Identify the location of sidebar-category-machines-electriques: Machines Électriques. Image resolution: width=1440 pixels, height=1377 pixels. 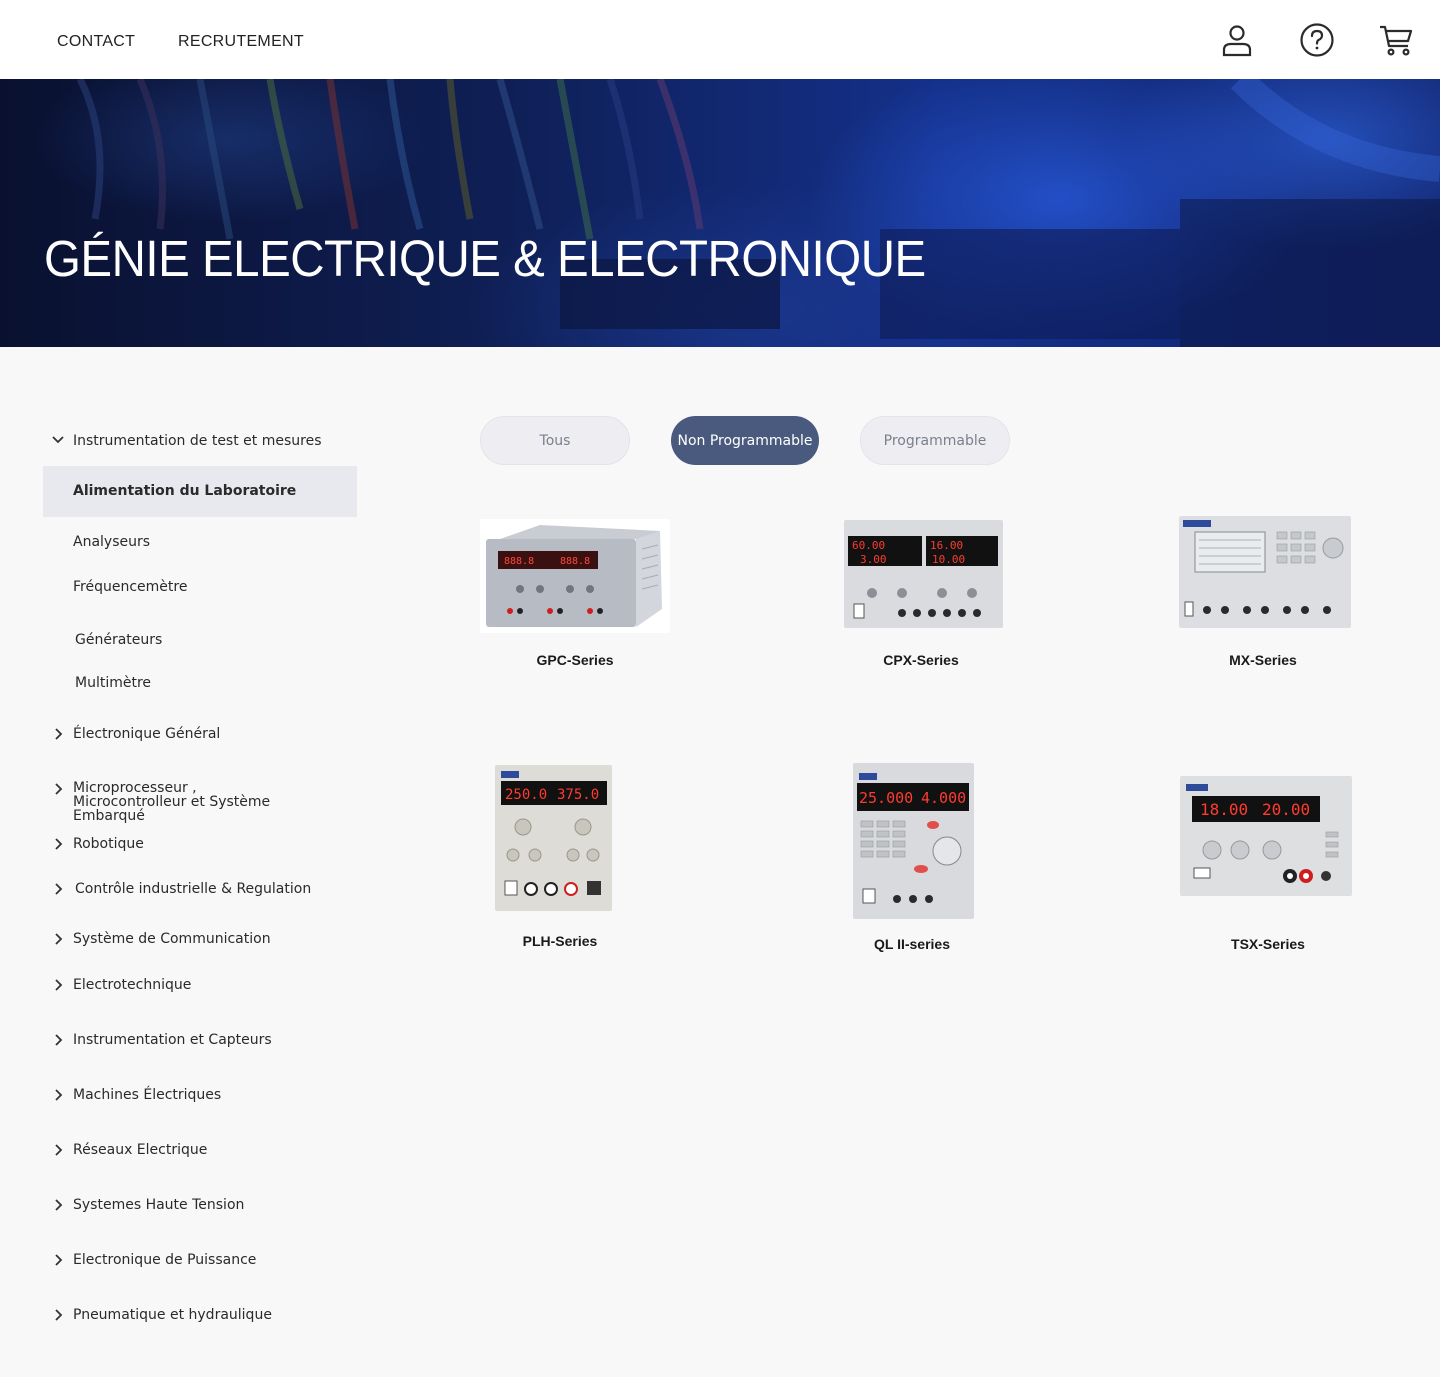
(200, 1095).